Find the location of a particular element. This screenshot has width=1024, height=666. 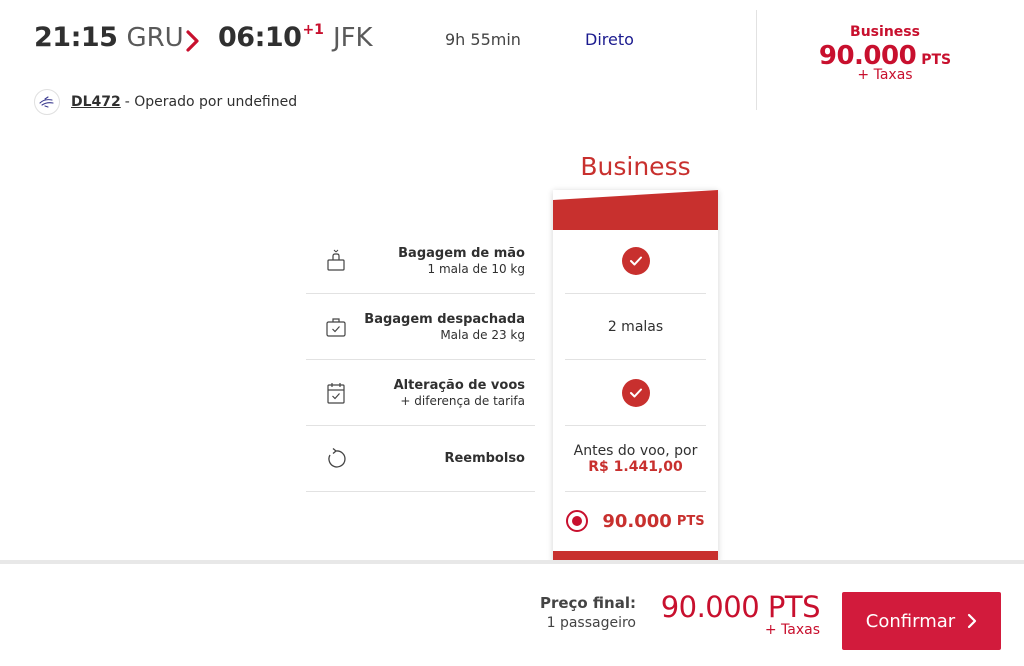

fare-cell-refund: Antes do voo, por R$ 1.441,00 is located at coordinates (635, 459).